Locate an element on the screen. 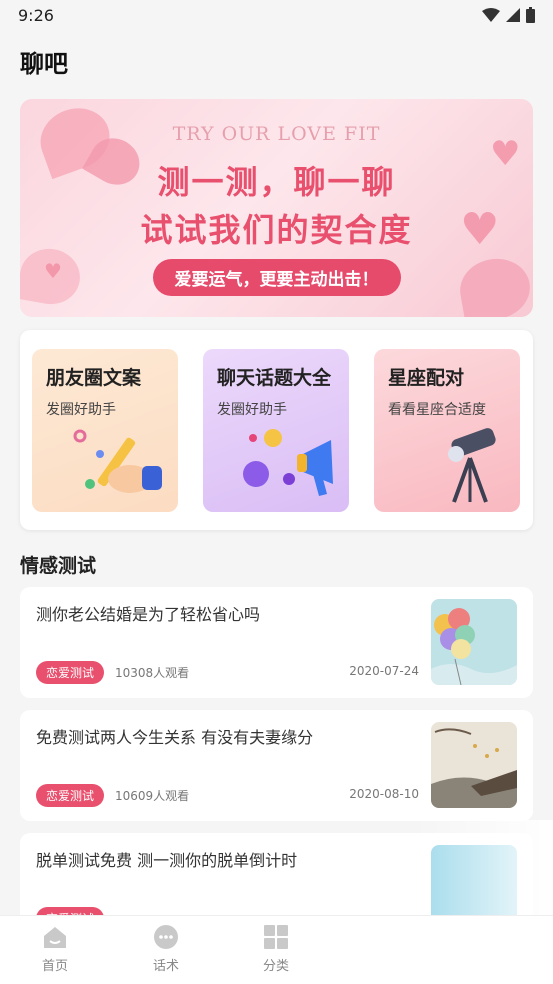  pencil-hand-icon is located at coordinates (117, 461).